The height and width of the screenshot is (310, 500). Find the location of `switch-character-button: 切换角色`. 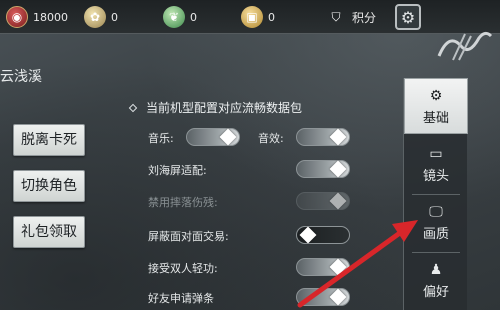

switch-character-button: 切换角色 is located at coordinates (49, 186).